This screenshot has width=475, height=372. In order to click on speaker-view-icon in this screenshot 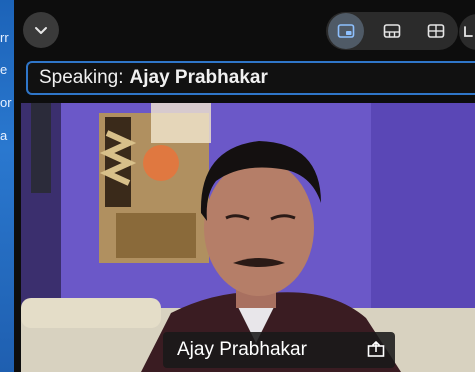, I will do `click(346, 31)`.